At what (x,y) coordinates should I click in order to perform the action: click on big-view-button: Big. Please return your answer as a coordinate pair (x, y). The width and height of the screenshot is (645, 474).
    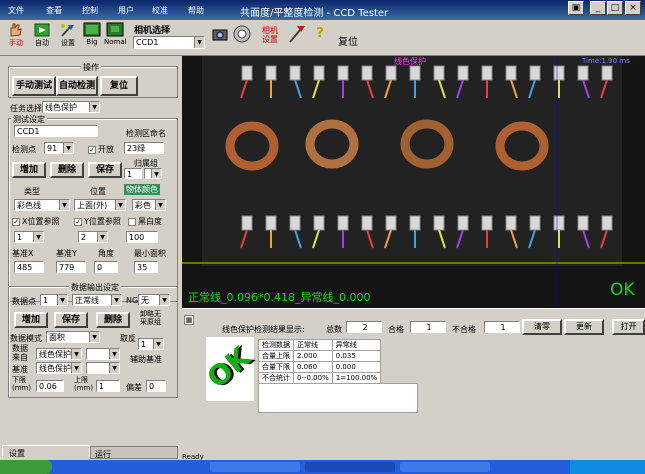
    Looking at the image, I should click on (92, 38).